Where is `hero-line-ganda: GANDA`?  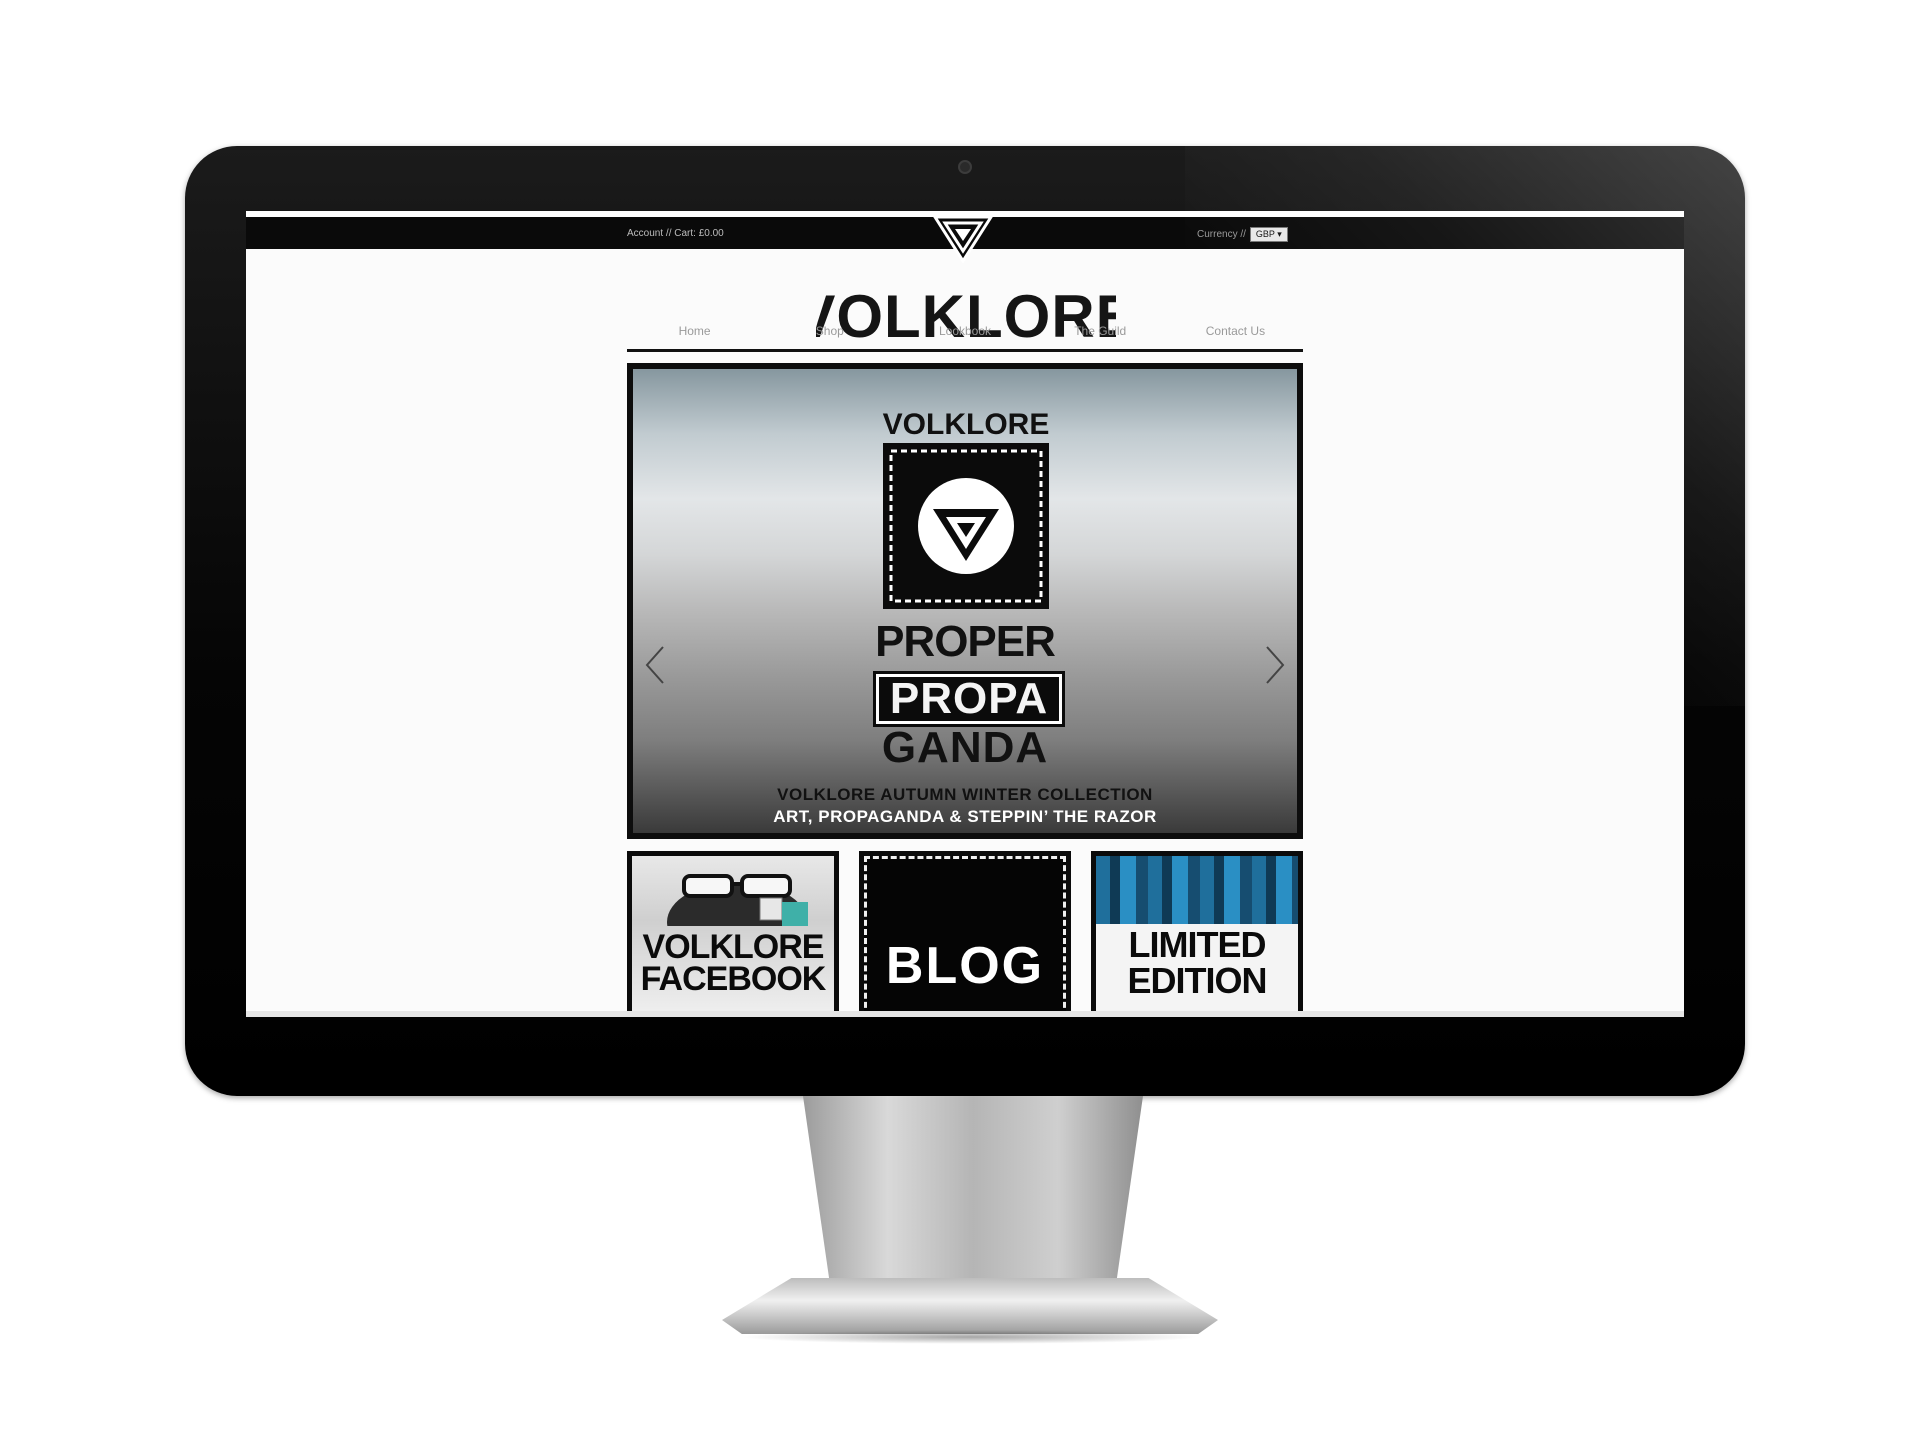 hero-line-ganda: GANDA is located at coordinates (965, 747).